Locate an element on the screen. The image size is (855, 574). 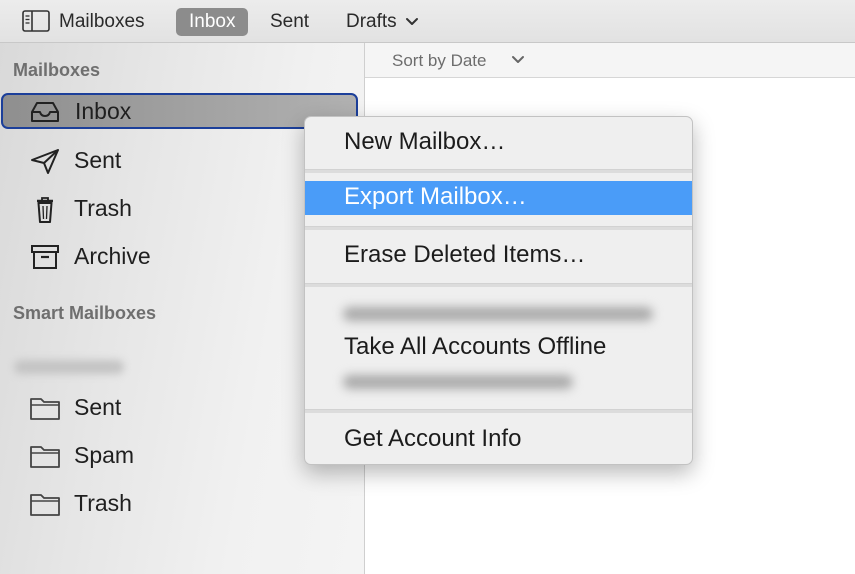
sidebar-item-label: Inbox is located at coordinates (103, 111).